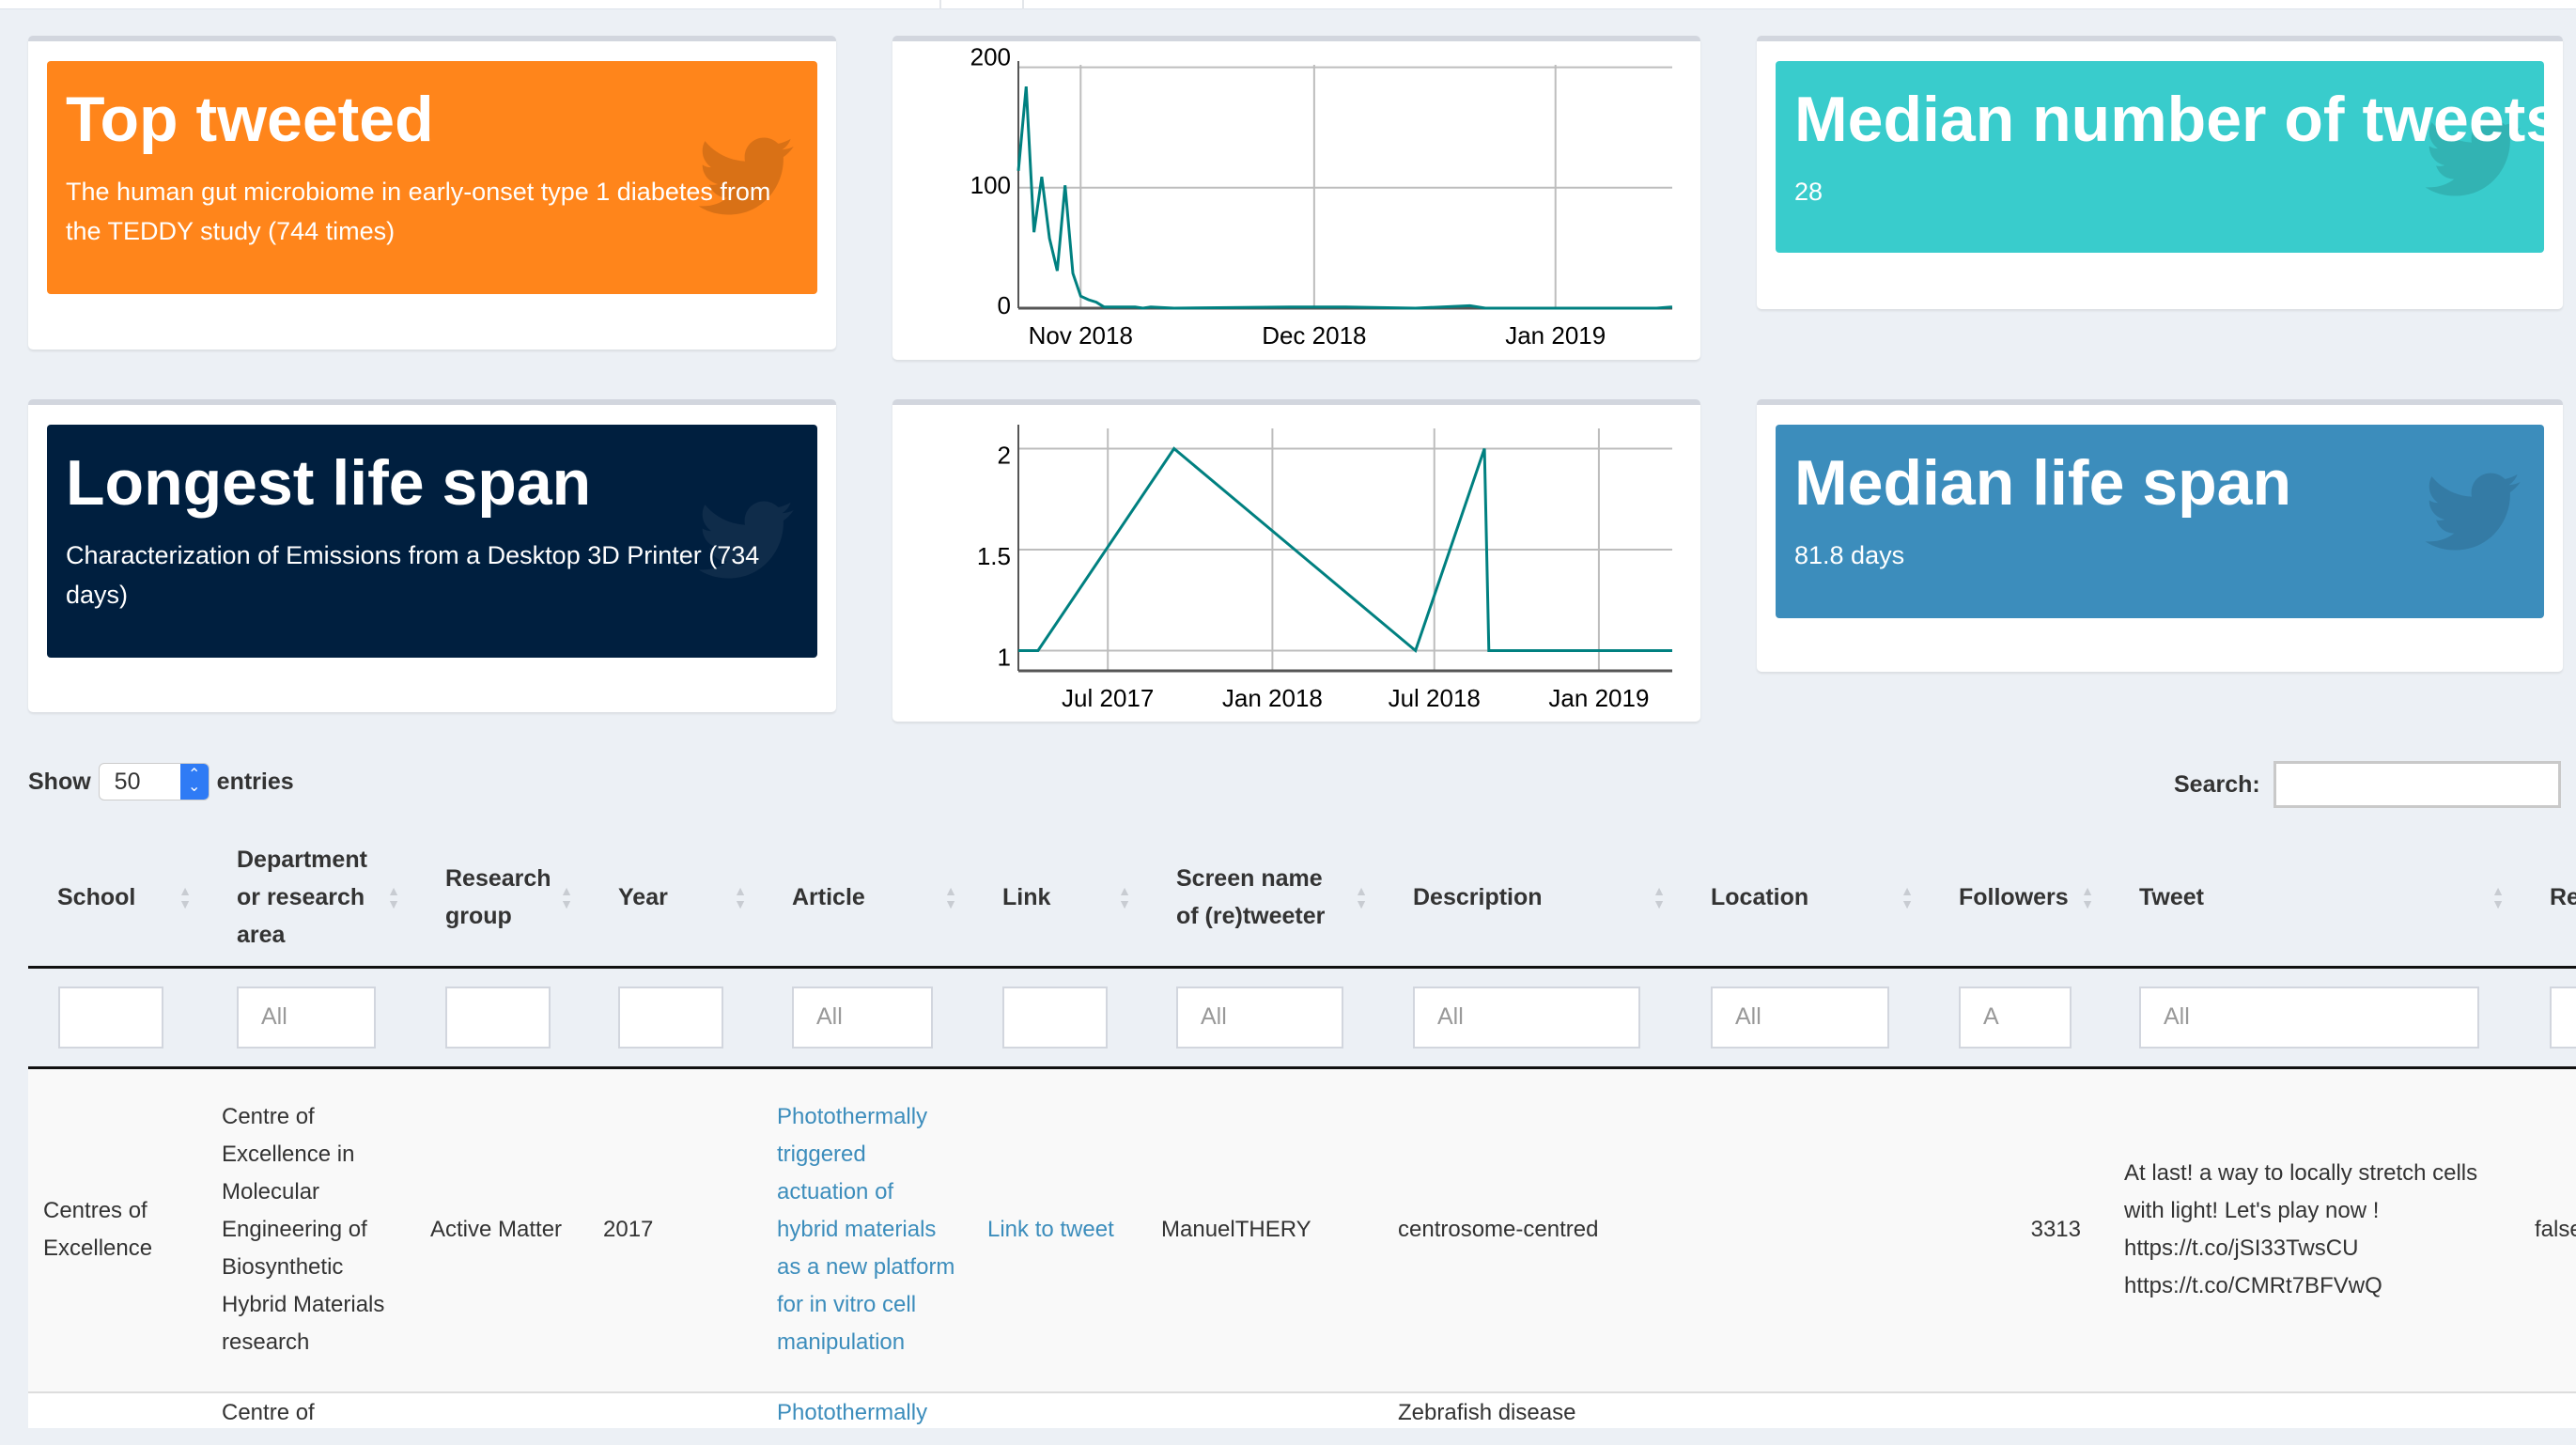  What do you see at coordinates (98, 1230) in the screenshot?
I see `cell-text: Centres of Excellence` at bounding box center [98, 1230].